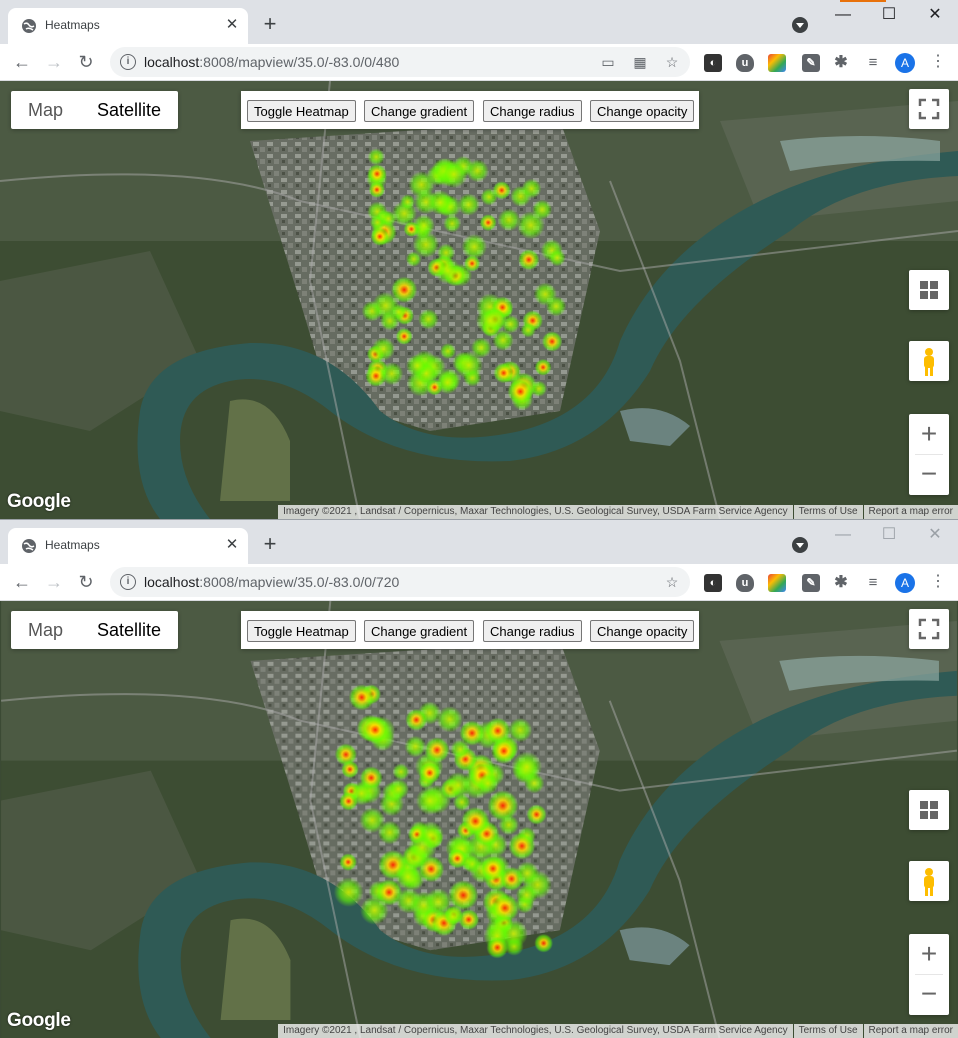 This screenshot has width=958, height=1038. What do you see at coordinates (39, 501) in the screenshot?
I see `google-logo: Google` at bounding box center [39, 501].